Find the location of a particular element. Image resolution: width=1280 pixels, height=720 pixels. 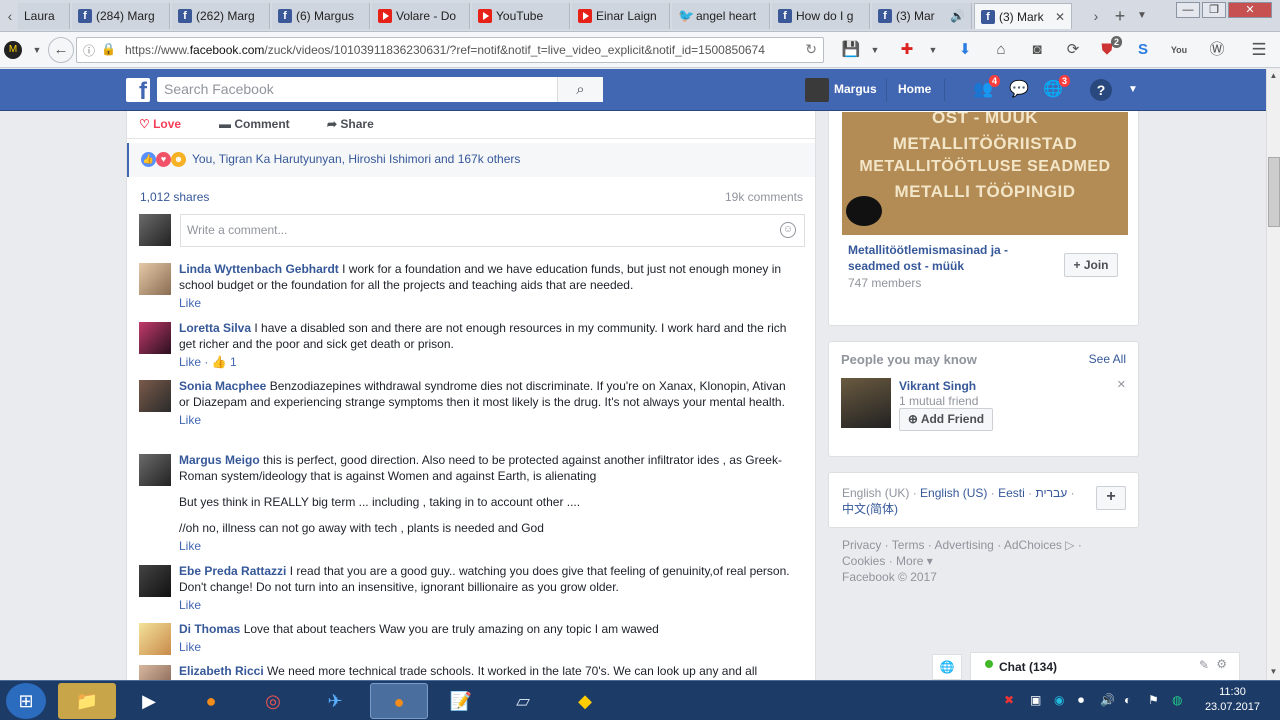

media-player-icon: ▶ is located at coordinates (149, 701).